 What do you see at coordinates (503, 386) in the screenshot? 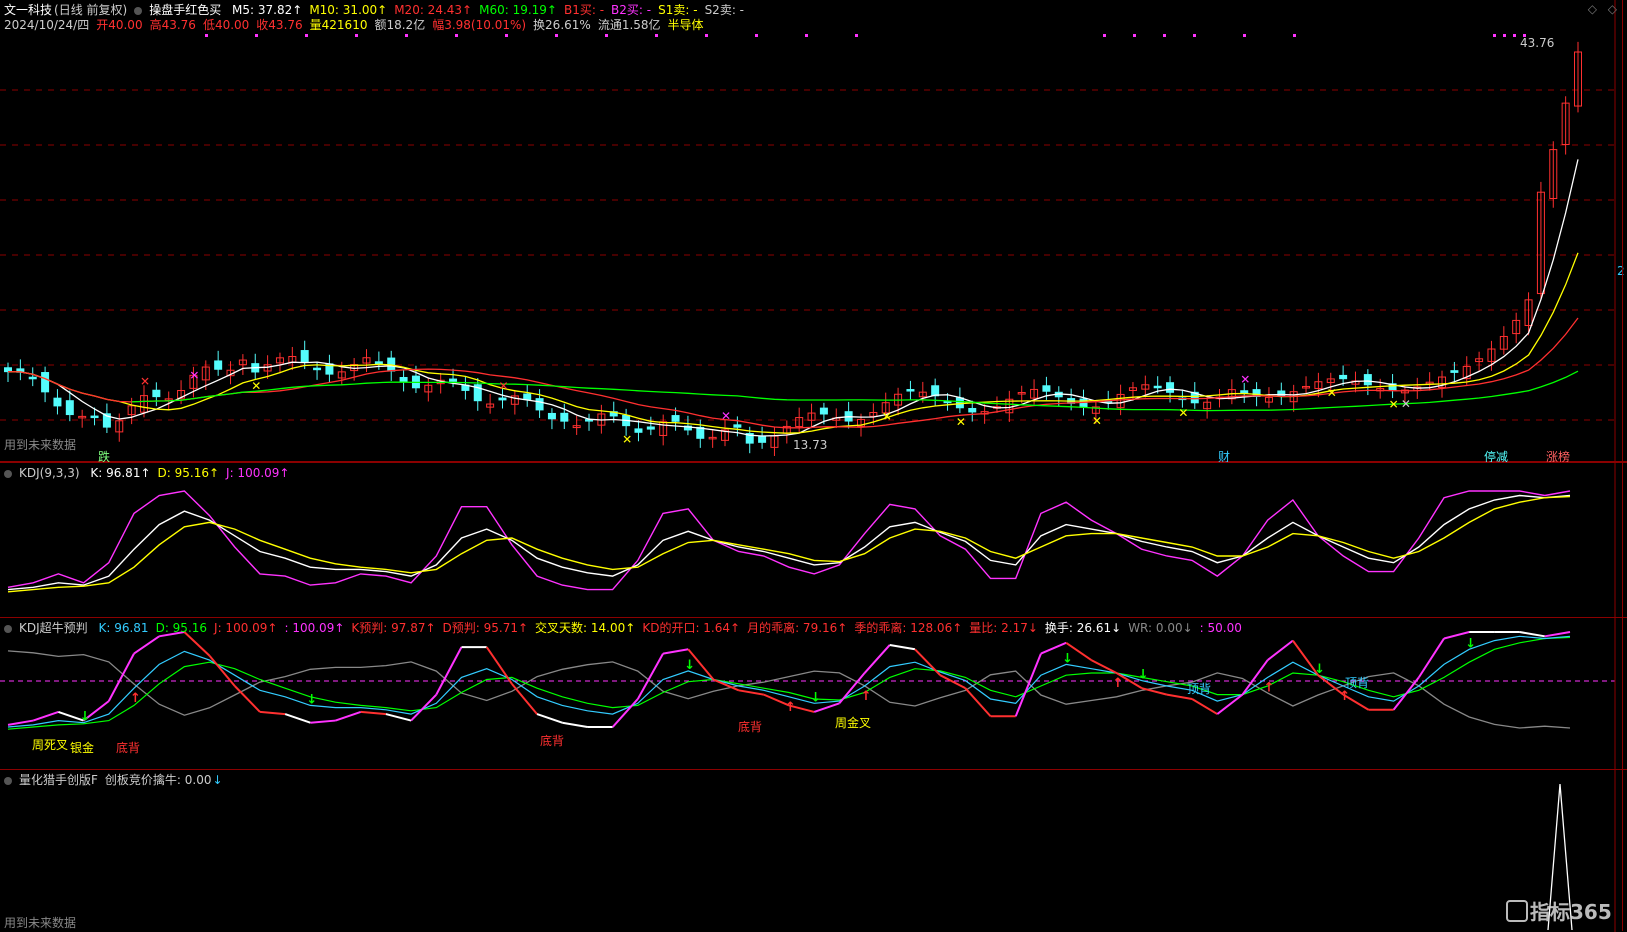
I see `signal-x-mark-3: ✕` at bounding box center [503, 386].